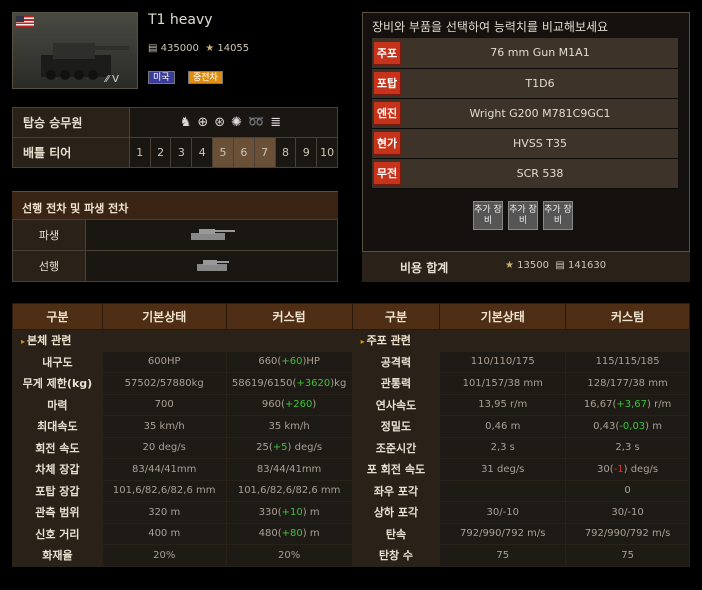 Image resolution: width=702 pixels, height=590 pixels. What do you see at coordinates (164, 404) in the screenshot?
I see `stat-base: 700` at bounding box center [164, 404].